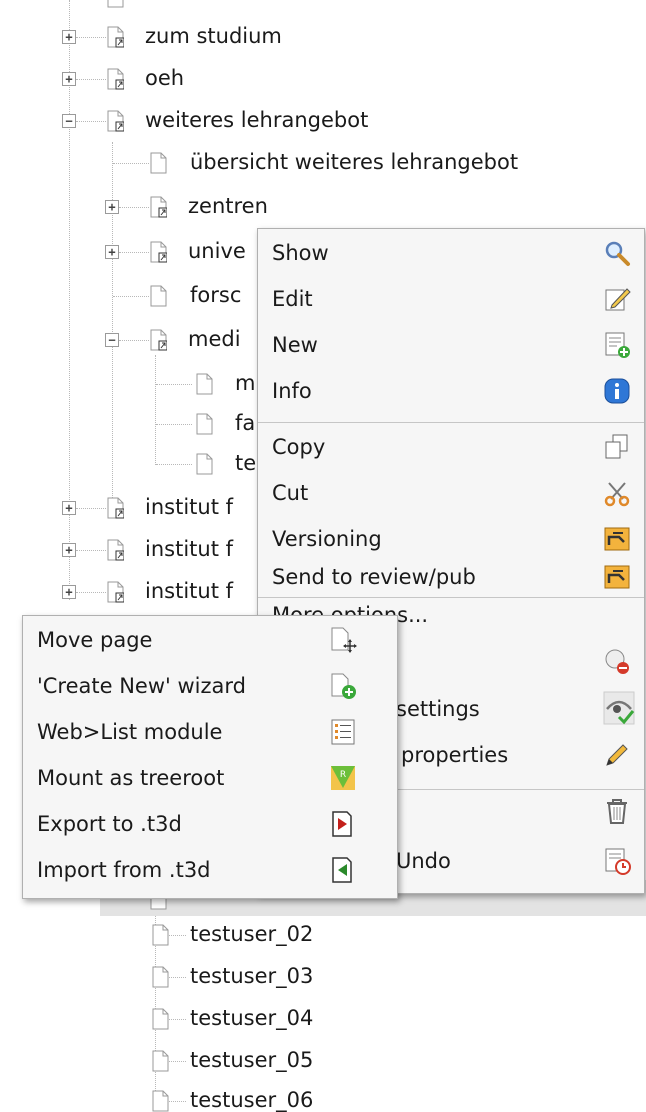 Image resolution: width=646 pixels, height=1112 pixels. I want to click on menu-item-label: Move page, so click(95, 640).